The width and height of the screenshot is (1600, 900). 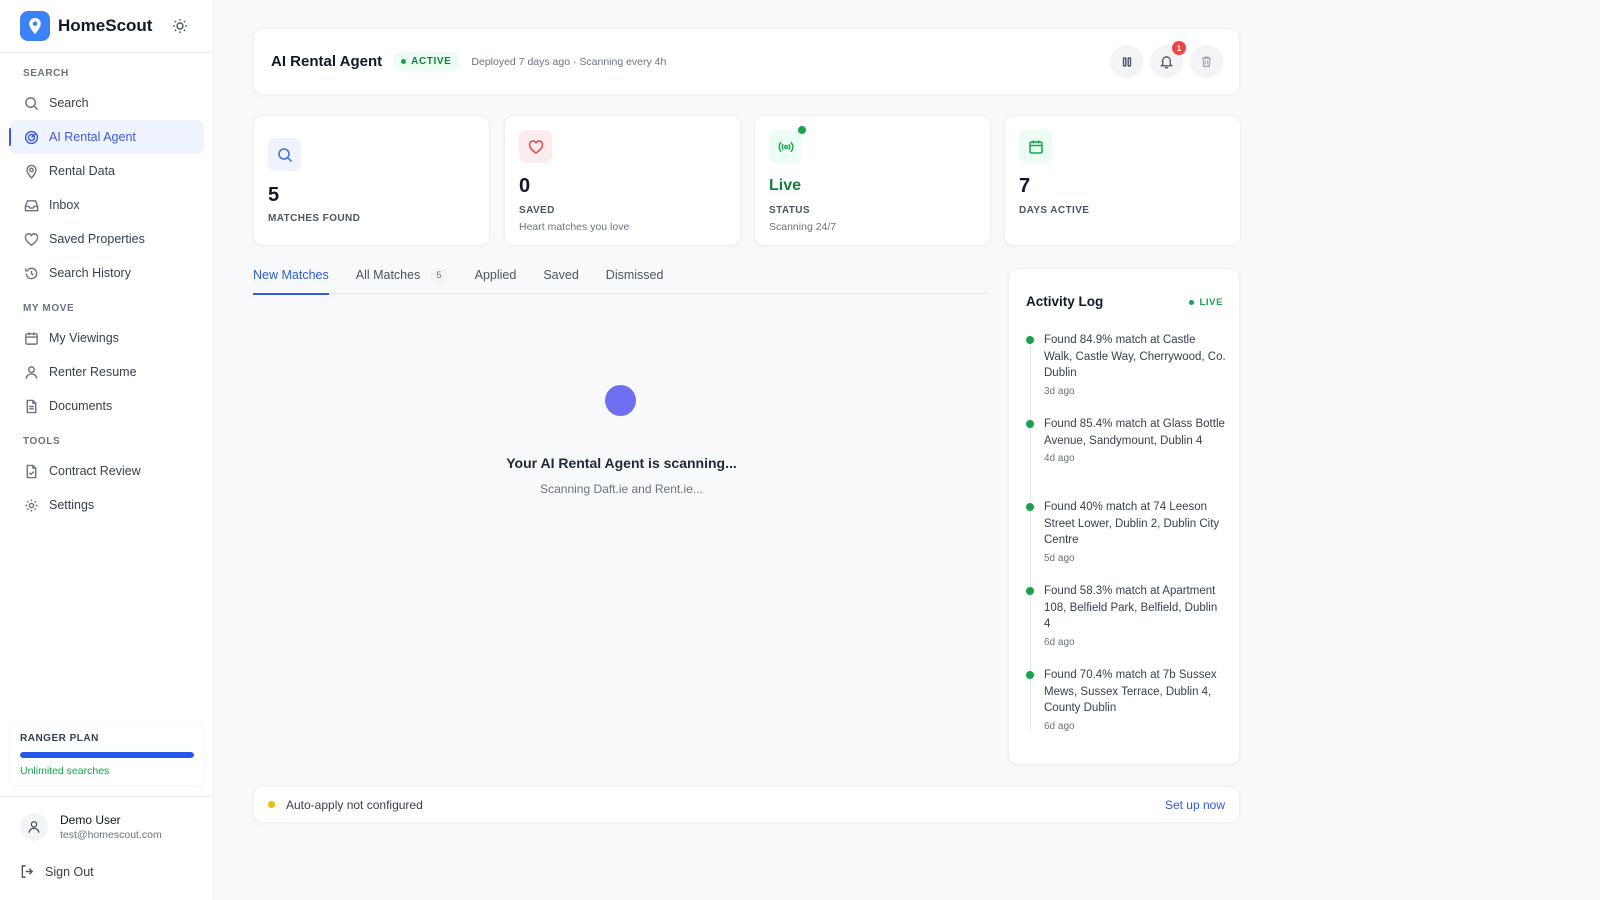 What do you see at coordinates (785, 146) in the screenshot?
I see `broadcast-icon` at bounding box center [785, 146].